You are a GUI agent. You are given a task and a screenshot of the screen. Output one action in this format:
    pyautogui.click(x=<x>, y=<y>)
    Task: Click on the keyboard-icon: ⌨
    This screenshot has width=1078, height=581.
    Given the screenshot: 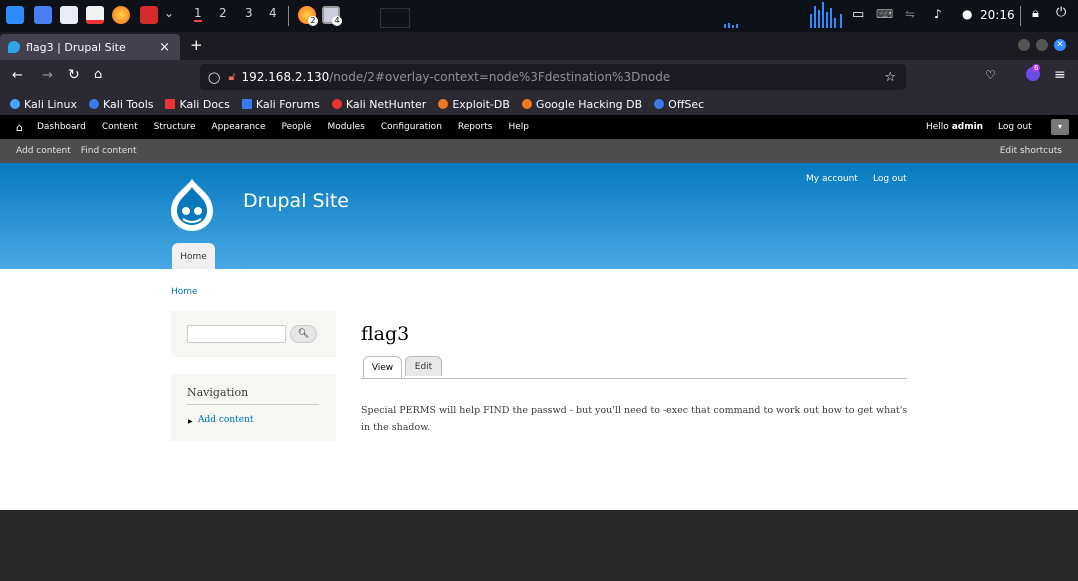 What is the action you would take?
    pyautogui.click(x=884, y=14)
    